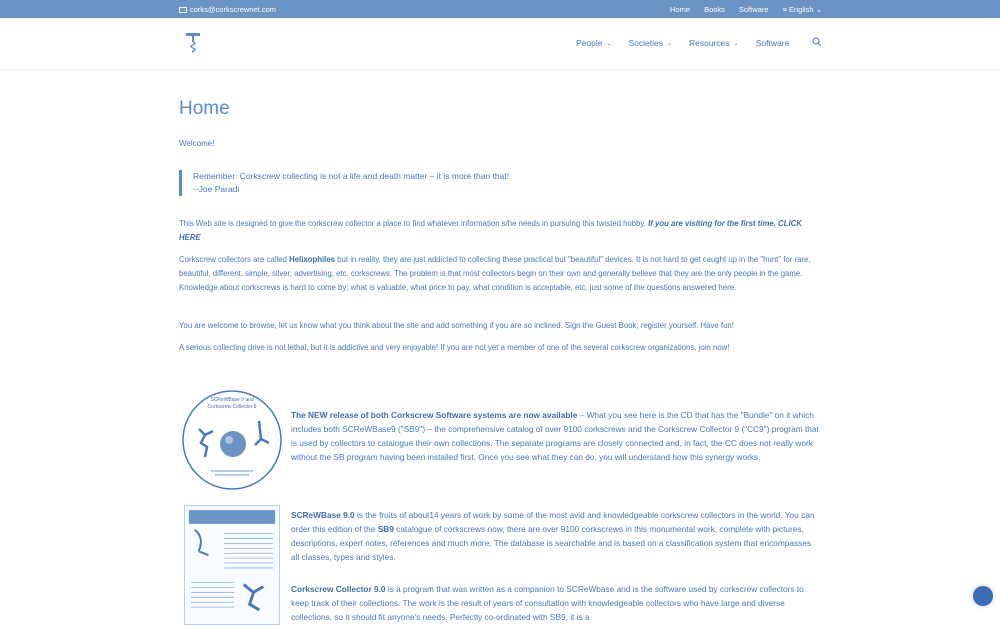 The image size is (1000, 625). Describe the element at coordinates (197, 143) in the screenshot. I see `welcome-text: Welcome!` at that location.